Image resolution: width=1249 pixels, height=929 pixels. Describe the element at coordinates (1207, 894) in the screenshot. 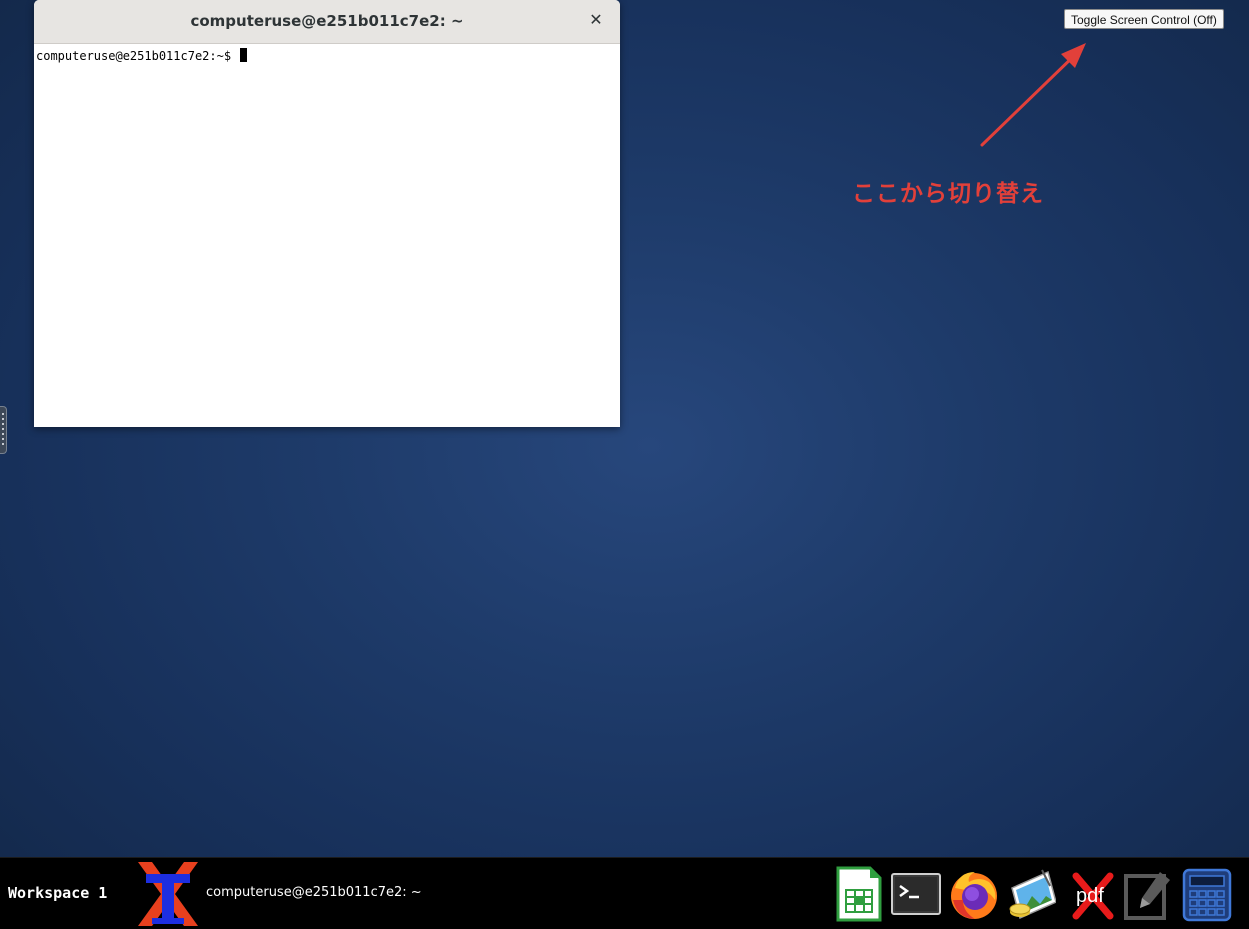

I see `calculator-icon` at that location.